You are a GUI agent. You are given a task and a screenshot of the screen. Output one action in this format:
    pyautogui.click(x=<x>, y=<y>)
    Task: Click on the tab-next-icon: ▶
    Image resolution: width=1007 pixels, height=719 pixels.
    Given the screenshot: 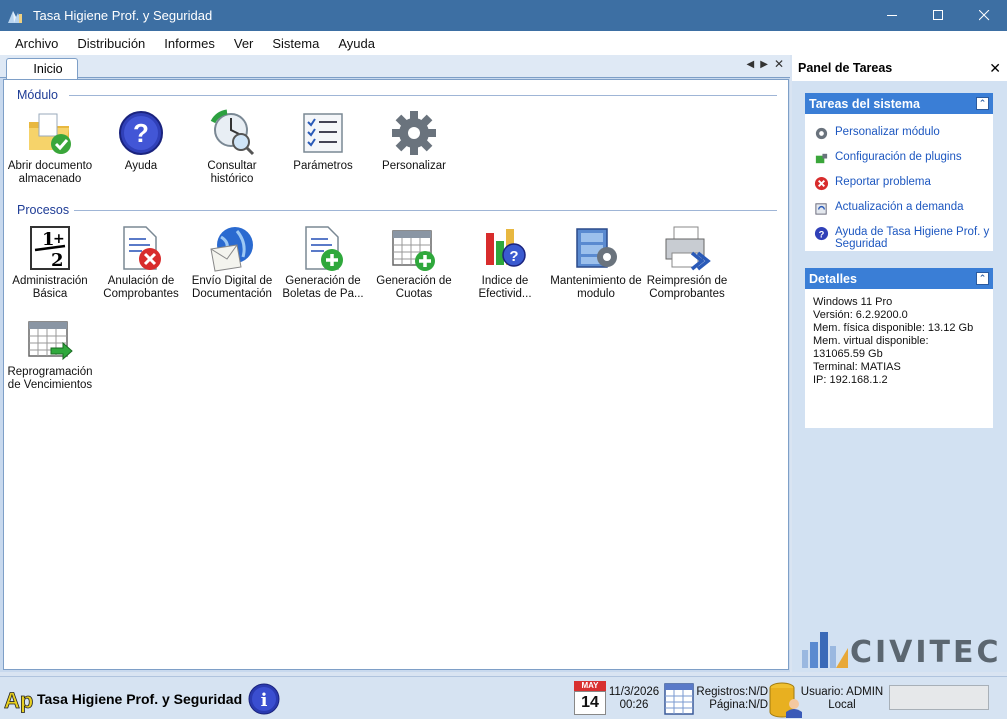 What is the action you would take?
    pyautogui.click(x=764, y=65)
    